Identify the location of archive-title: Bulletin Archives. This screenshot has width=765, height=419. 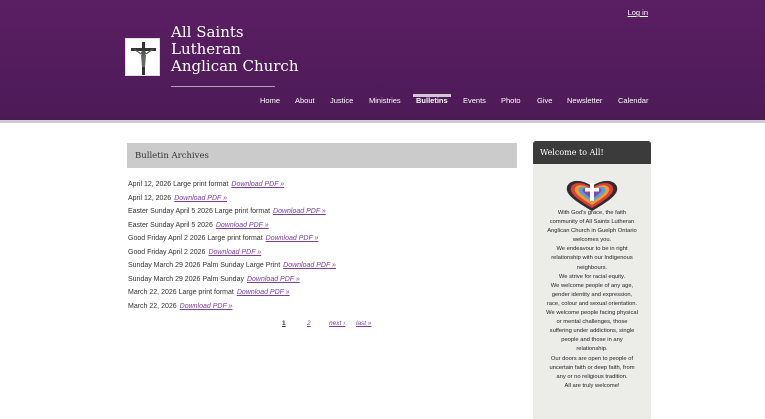
(172, 156).